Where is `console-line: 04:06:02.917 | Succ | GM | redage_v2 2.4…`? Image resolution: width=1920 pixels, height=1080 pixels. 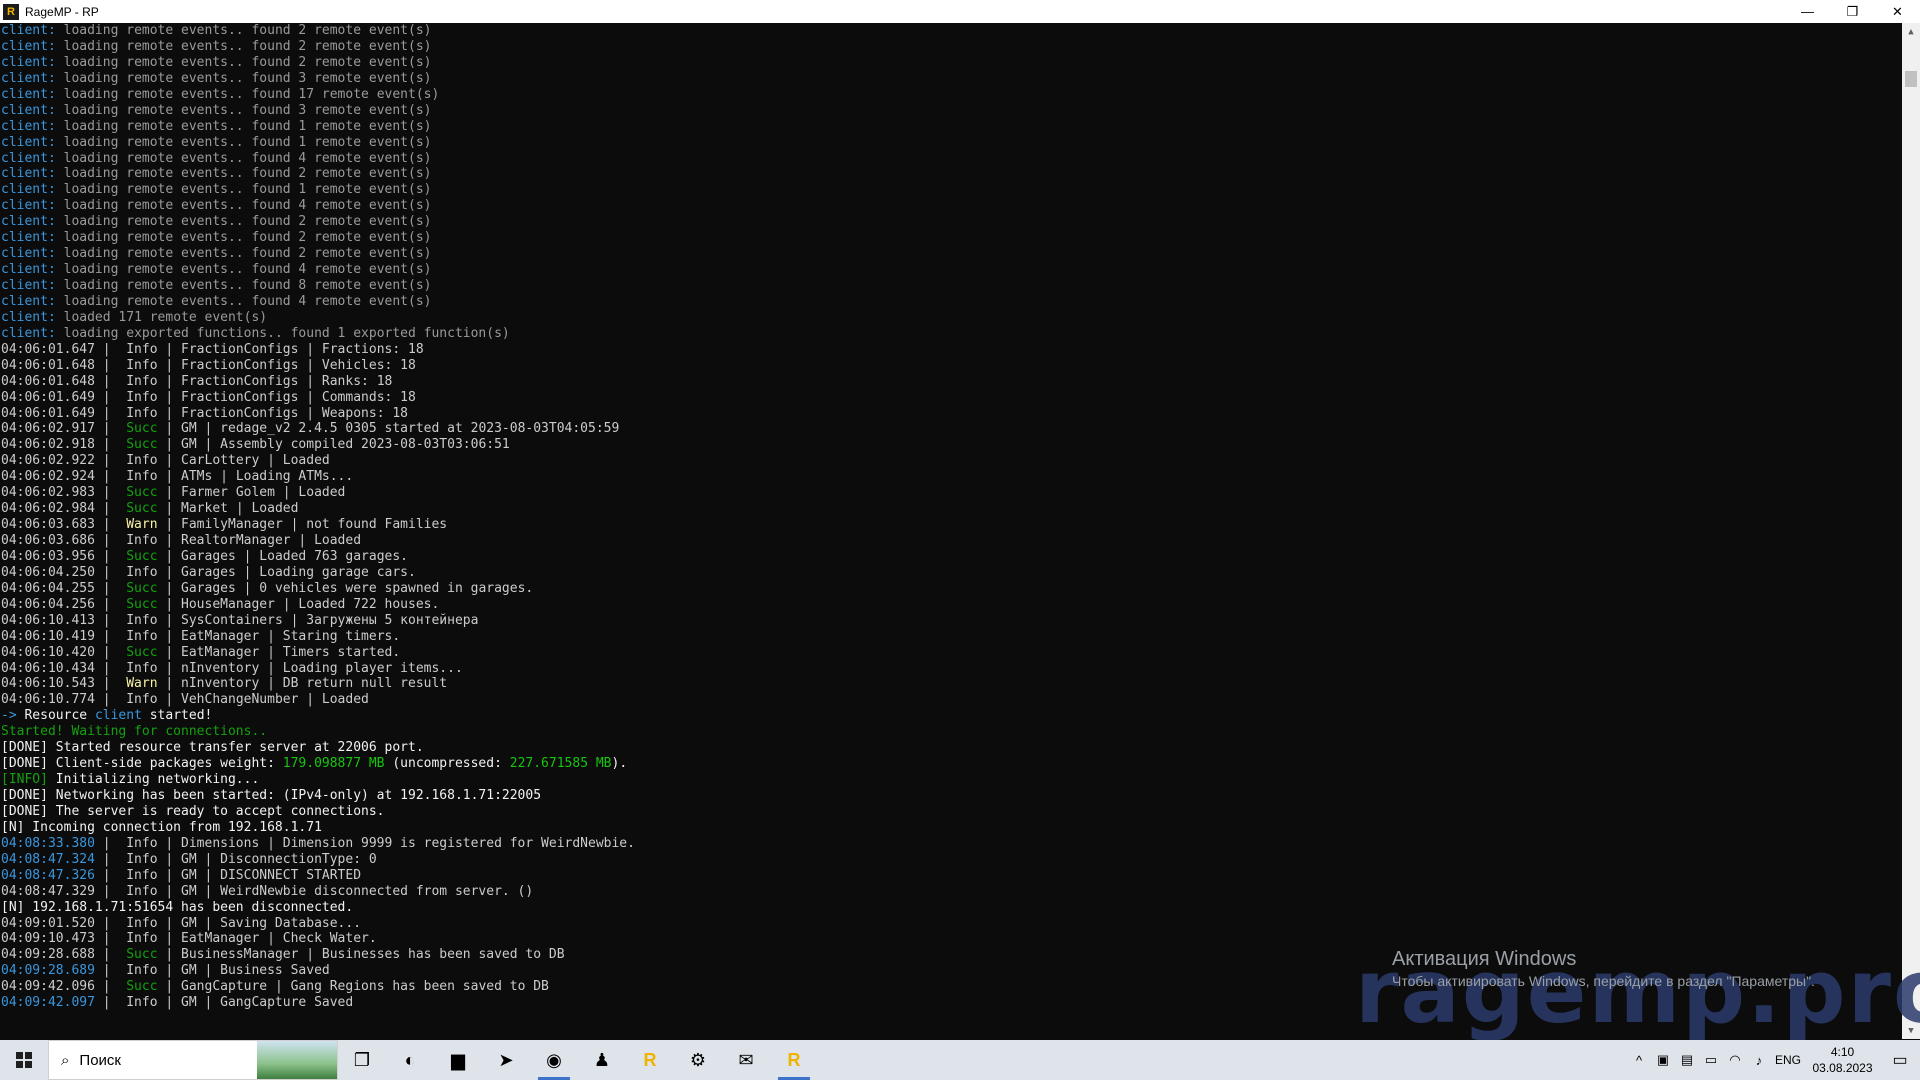 console-line: 04:06:02.917 | Succ | GM | redage_v2 2.4… is located at coordinates (951, 429).